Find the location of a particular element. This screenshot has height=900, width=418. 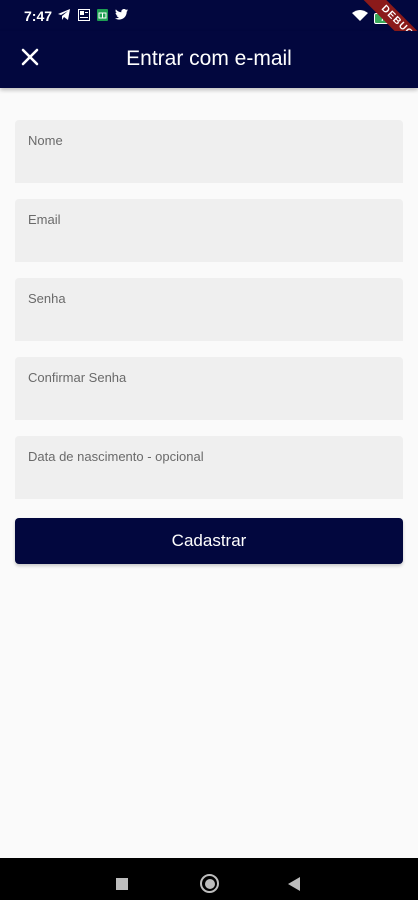

password-input is located at coordinates (209, 309).